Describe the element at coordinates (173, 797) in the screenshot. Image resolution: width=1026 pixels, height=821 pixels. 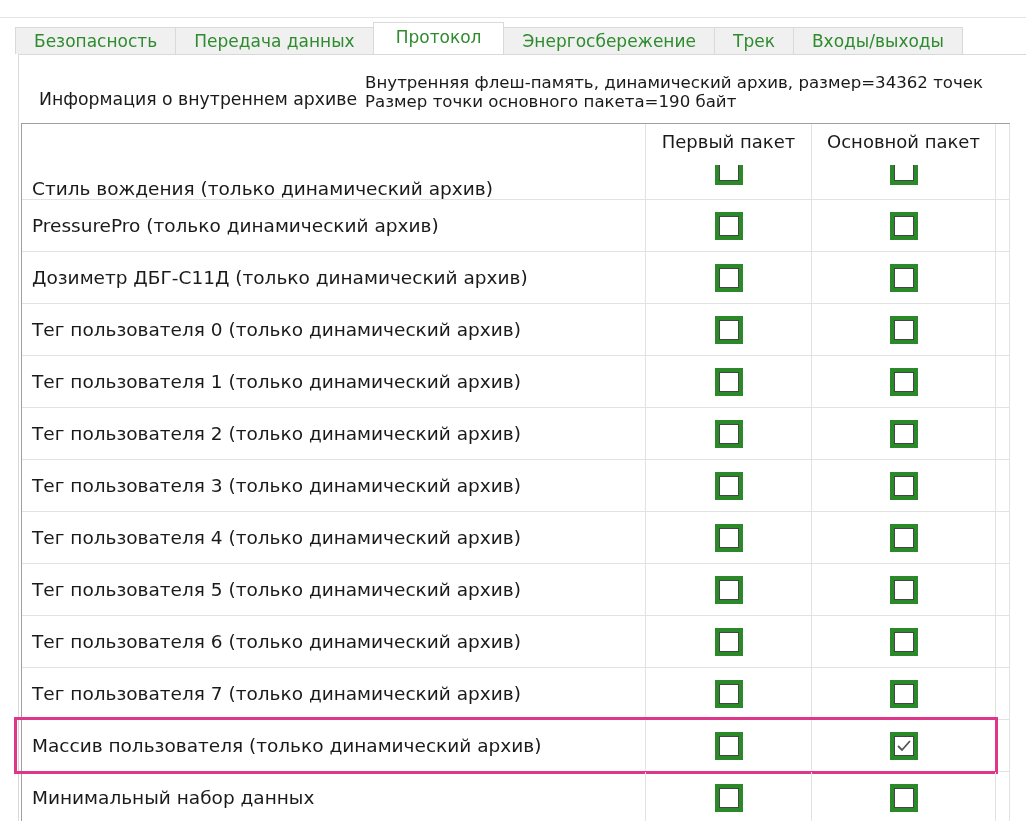
I see `row-label: Минимальный набор данных` at that location.